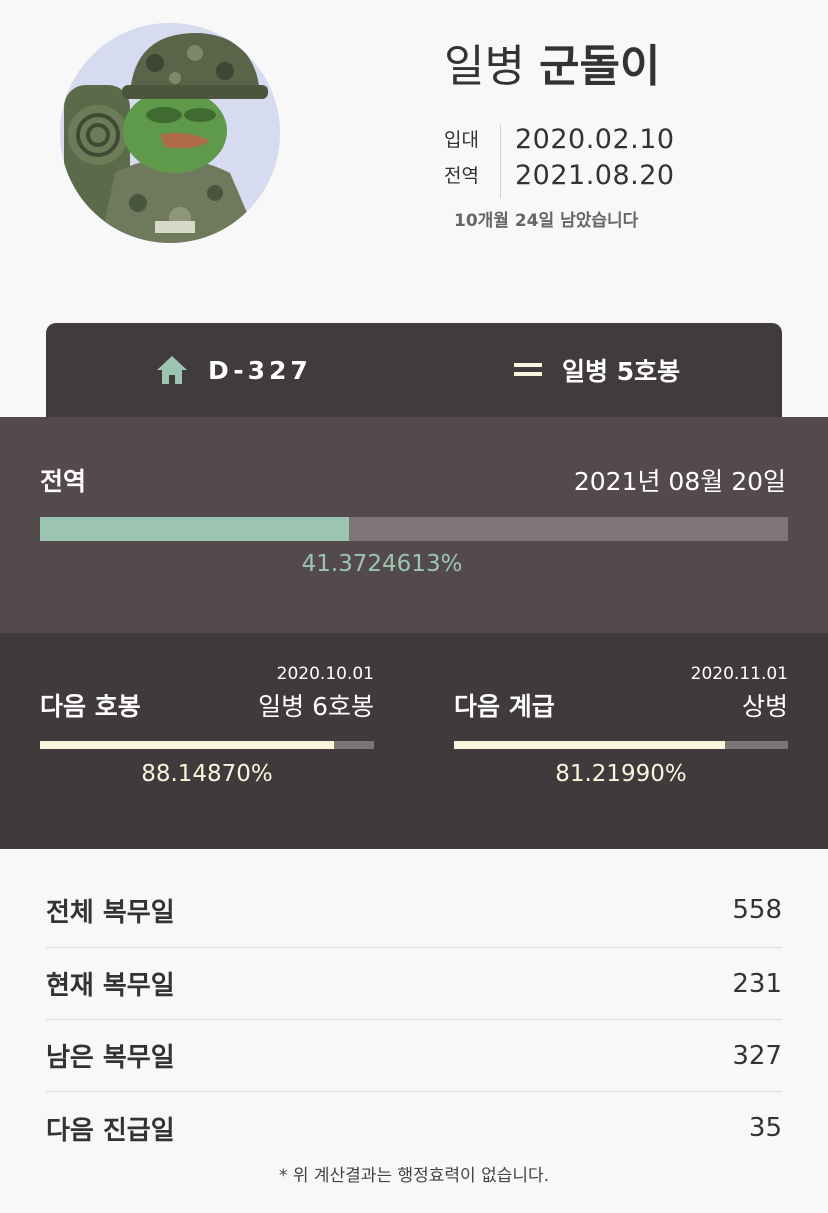 The width and height of the screenshot is (828, 1213). What do you see at coordinates (621, 774) in the screenshot?
I see `next-rank-percent: 81.21990%` at bounding box center [621, 774].